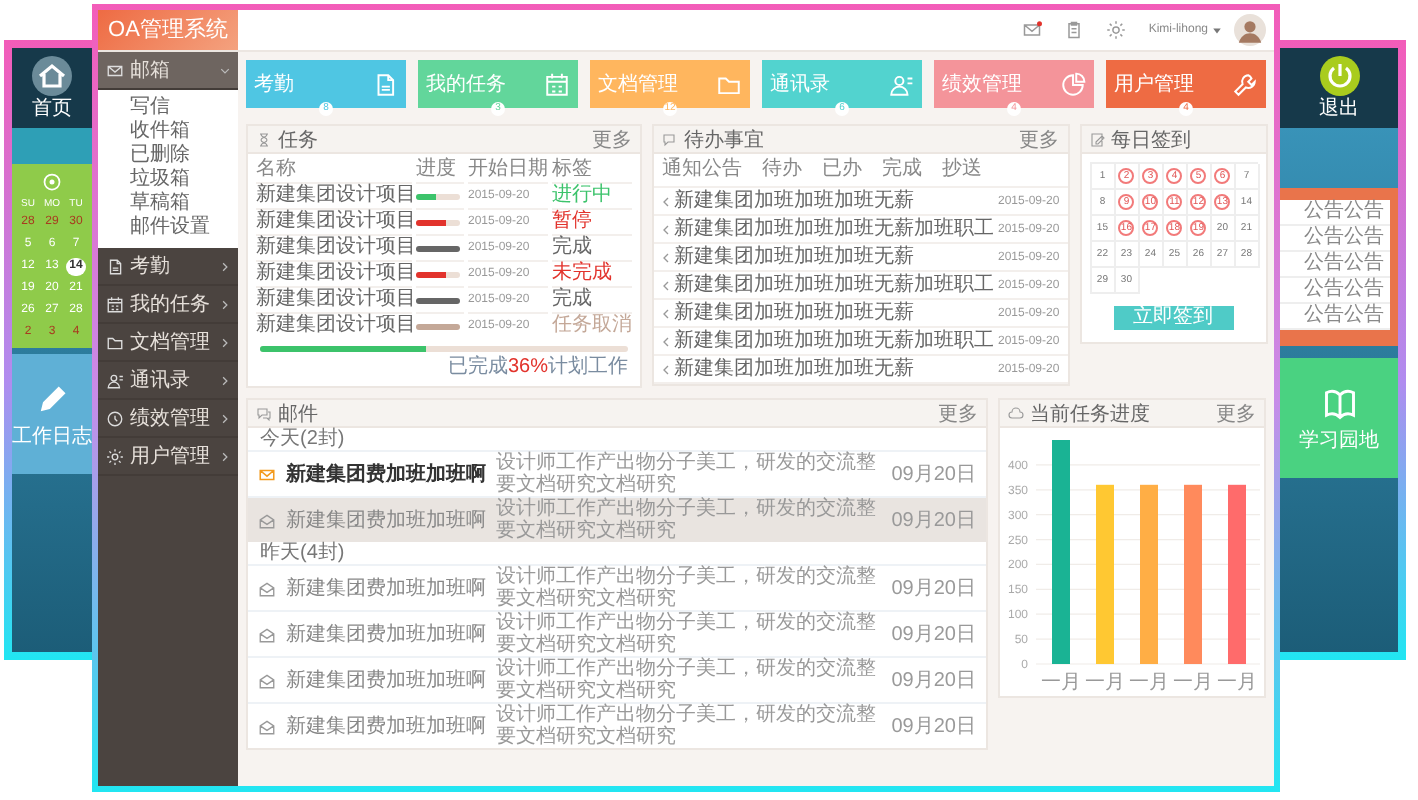 The height and width of the screenshot is (800, 1418). I want to click on column-header: 开始日期, so click(508, 170).